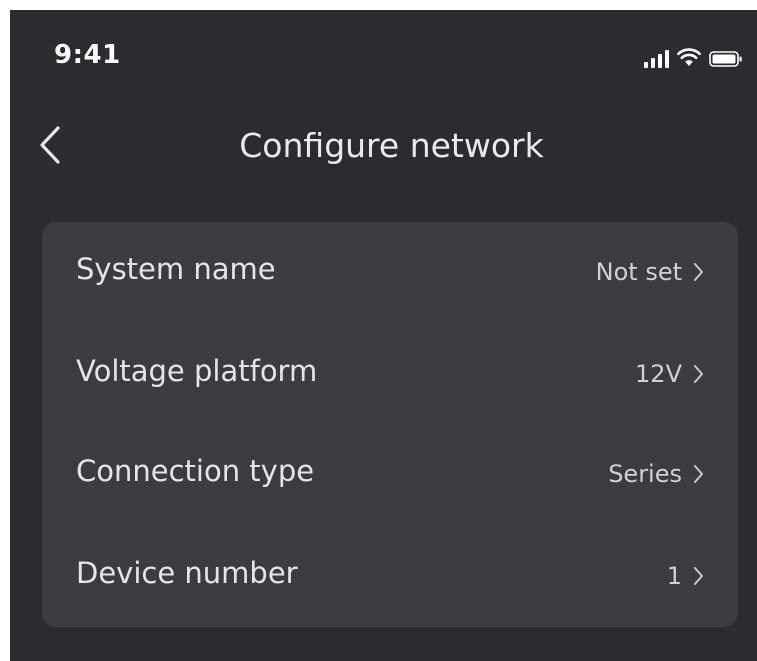 The width and height of the screenshot is (757, 661). What do you see at coordinates (390, 576) in the screenshot?
I see `setting-row-device-number: Device number 1` at bounding box center [390, 576].